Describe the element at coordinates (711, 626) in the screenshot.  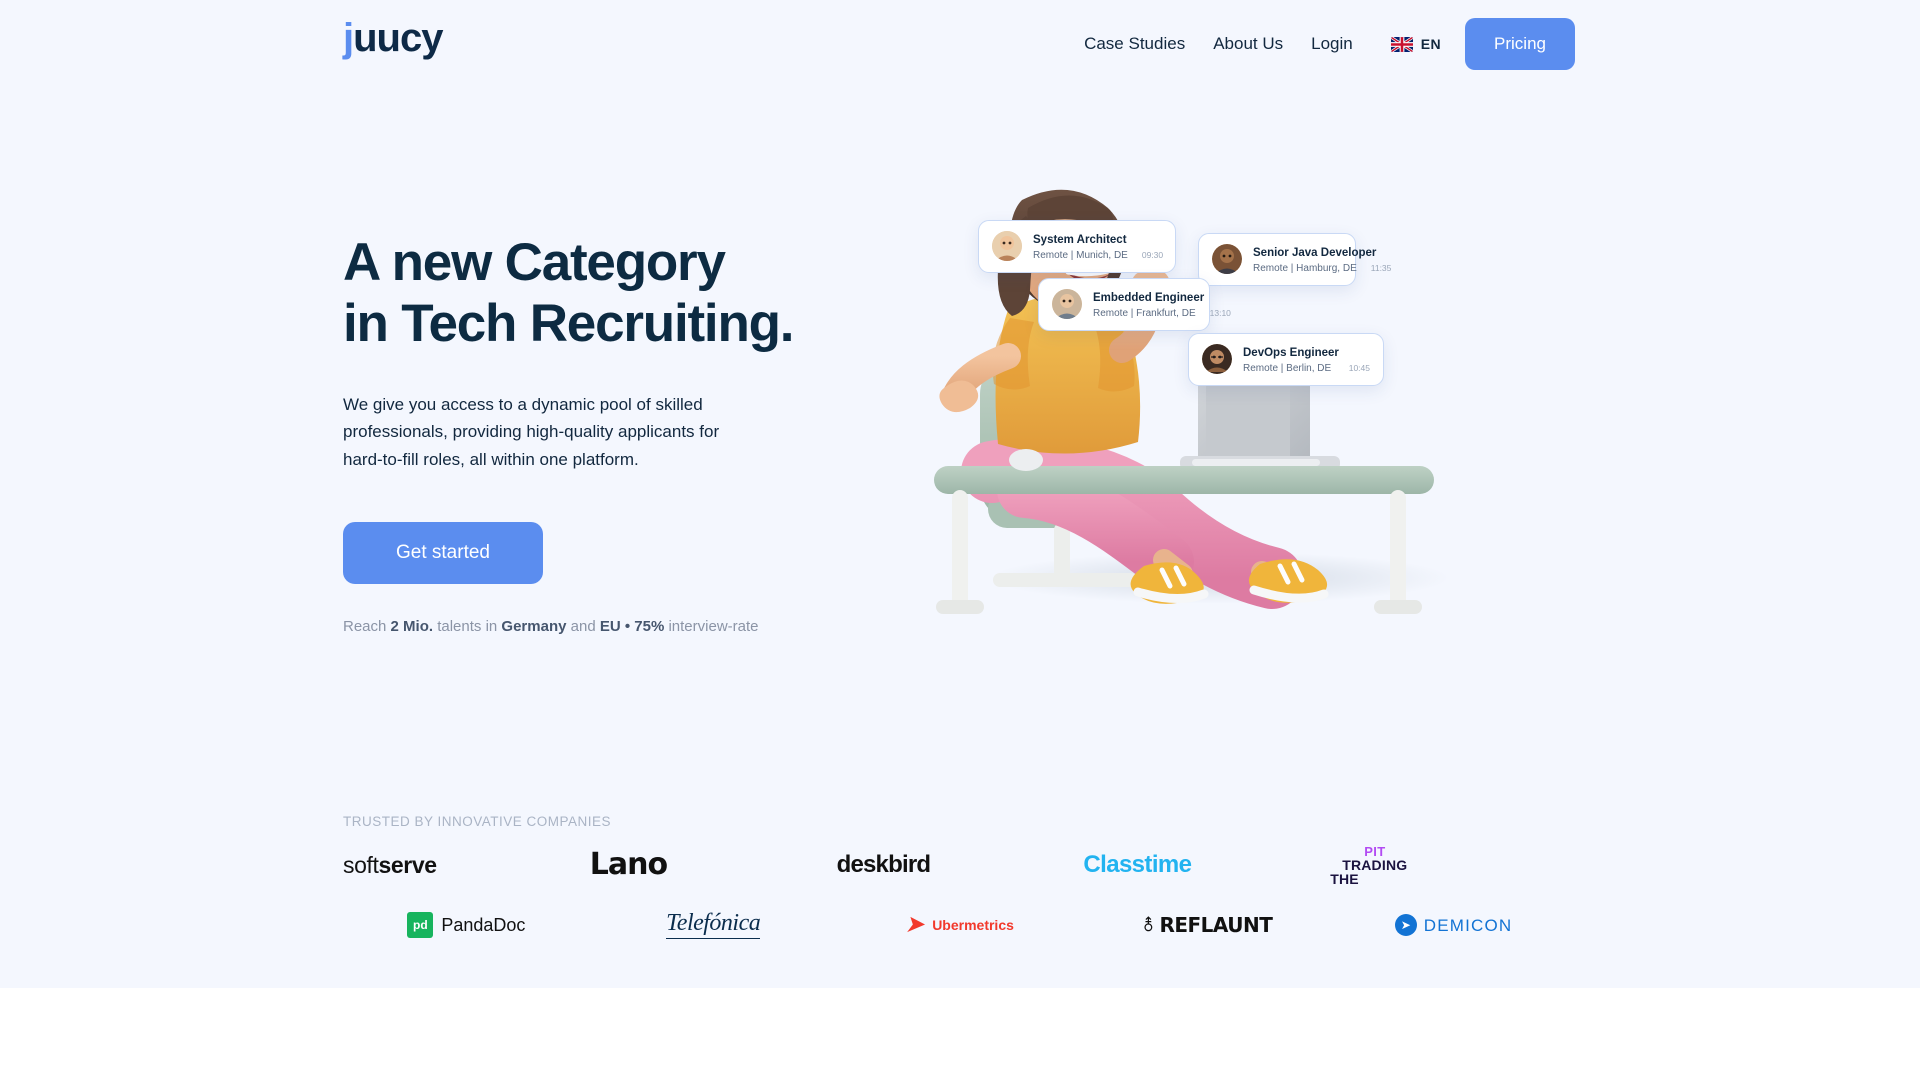
I see `reach-suffix: interview-rate` at that location.